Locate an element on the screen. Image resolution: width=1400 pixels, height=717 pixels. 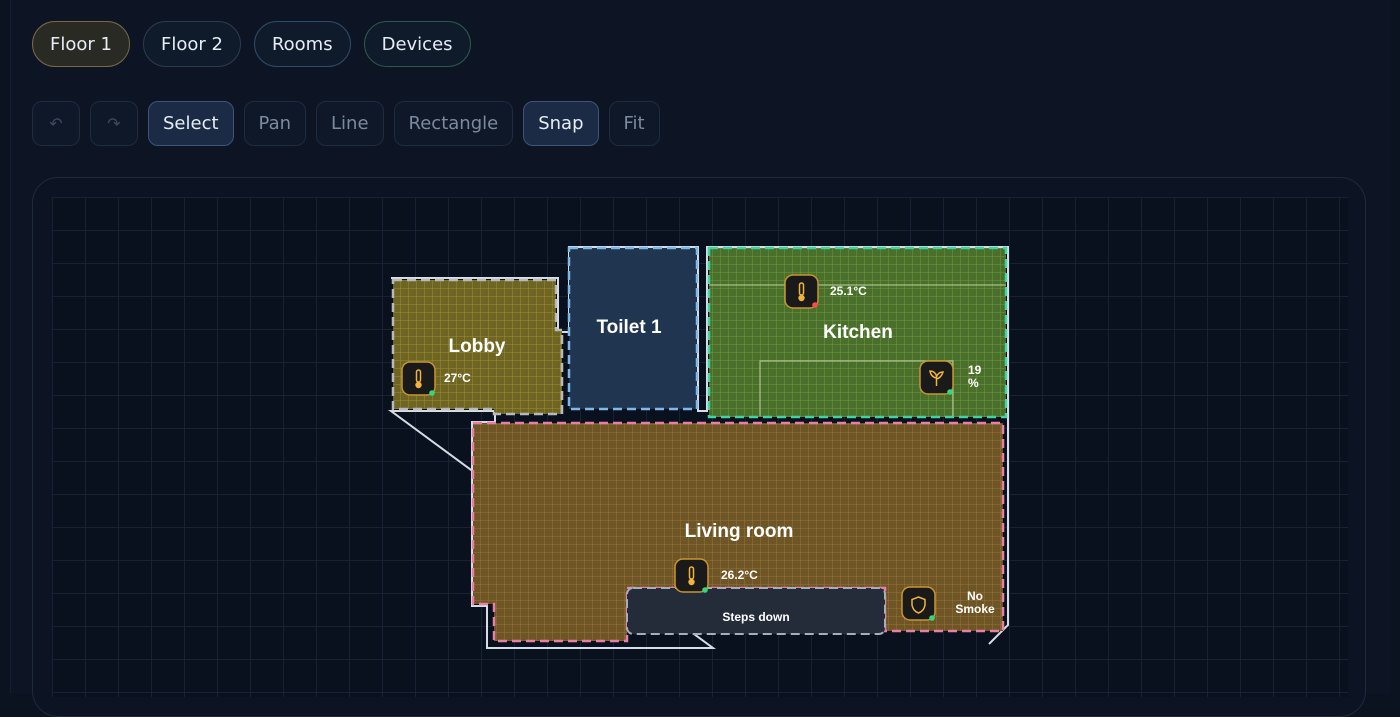
kitchen-temp-value: 25.1°C is located at coordinates (848, 291).